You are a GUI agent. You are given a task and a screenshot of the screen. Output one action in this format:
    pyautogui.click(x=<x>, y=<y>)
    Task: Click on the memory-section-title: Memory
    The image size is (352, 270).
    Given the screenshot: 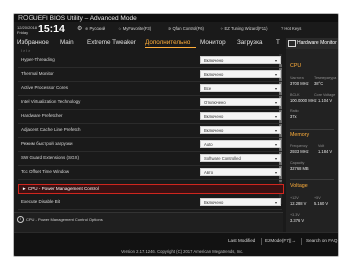 What is the action you would take?
    pyautogui.click(x=300, y=135)
    